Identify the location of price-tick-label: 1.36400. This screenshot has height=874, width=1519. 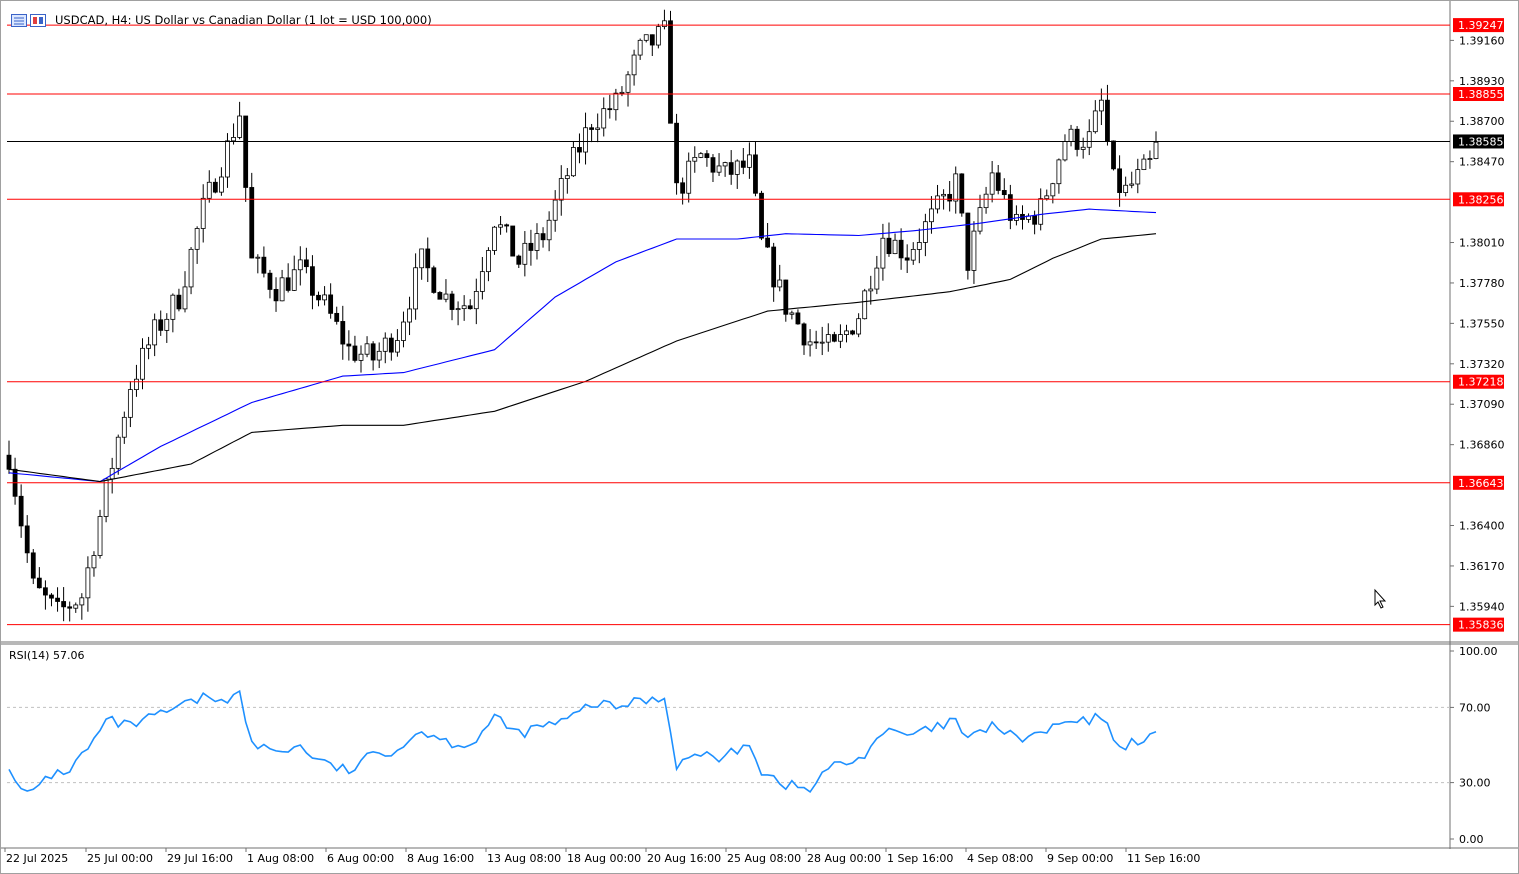
(1482, 526).